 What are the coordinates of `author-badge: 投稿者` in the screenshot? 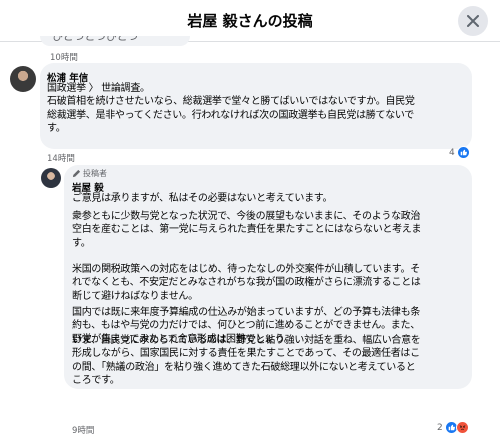 It's located at (89, 173).